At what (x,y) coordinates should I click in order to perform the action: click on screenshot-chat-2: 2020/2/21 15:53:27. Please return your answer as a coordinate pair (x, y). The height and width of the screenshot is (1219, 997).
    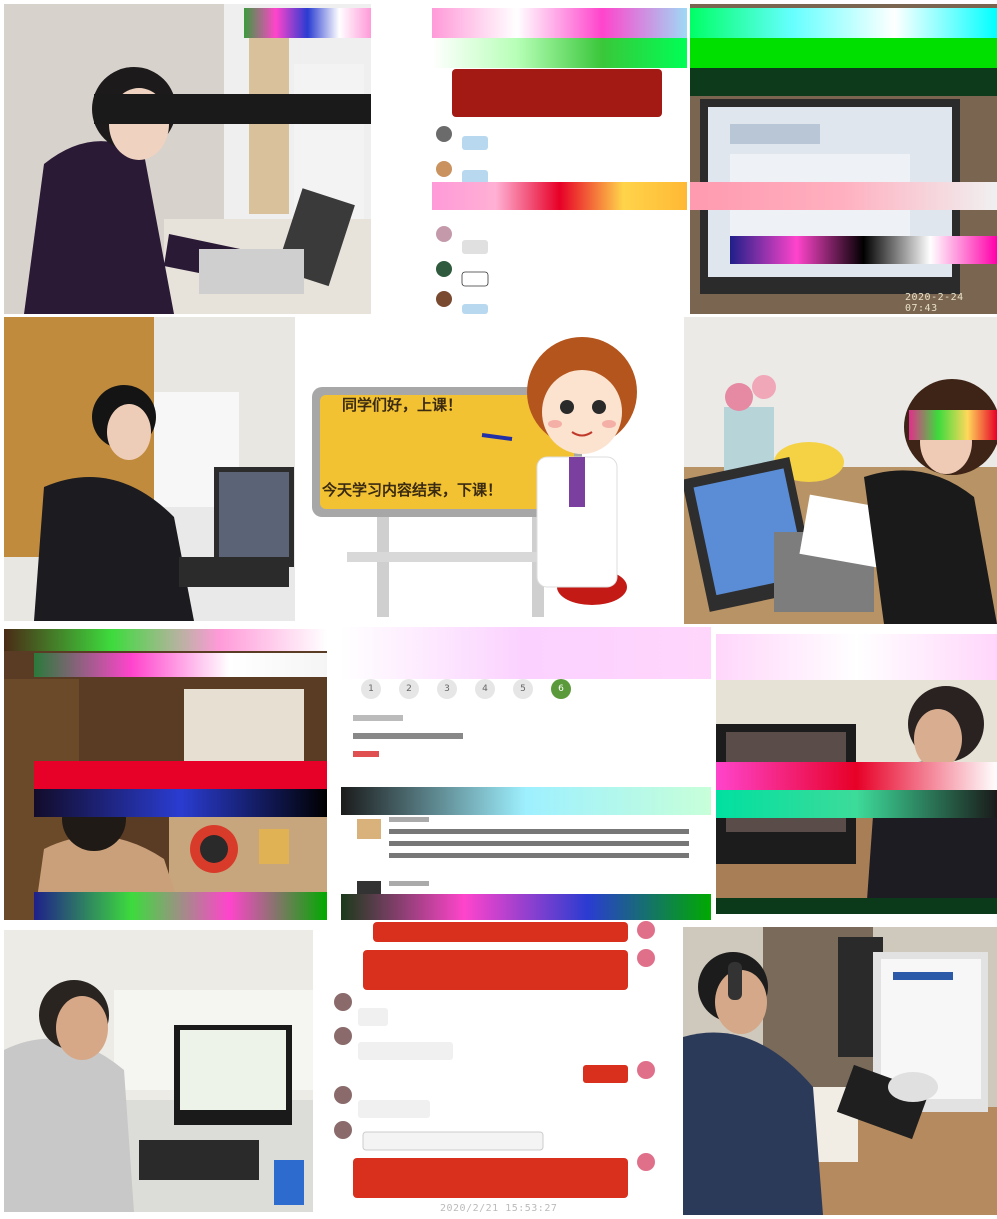
    Looking at the image, I should click on (495, 1069).